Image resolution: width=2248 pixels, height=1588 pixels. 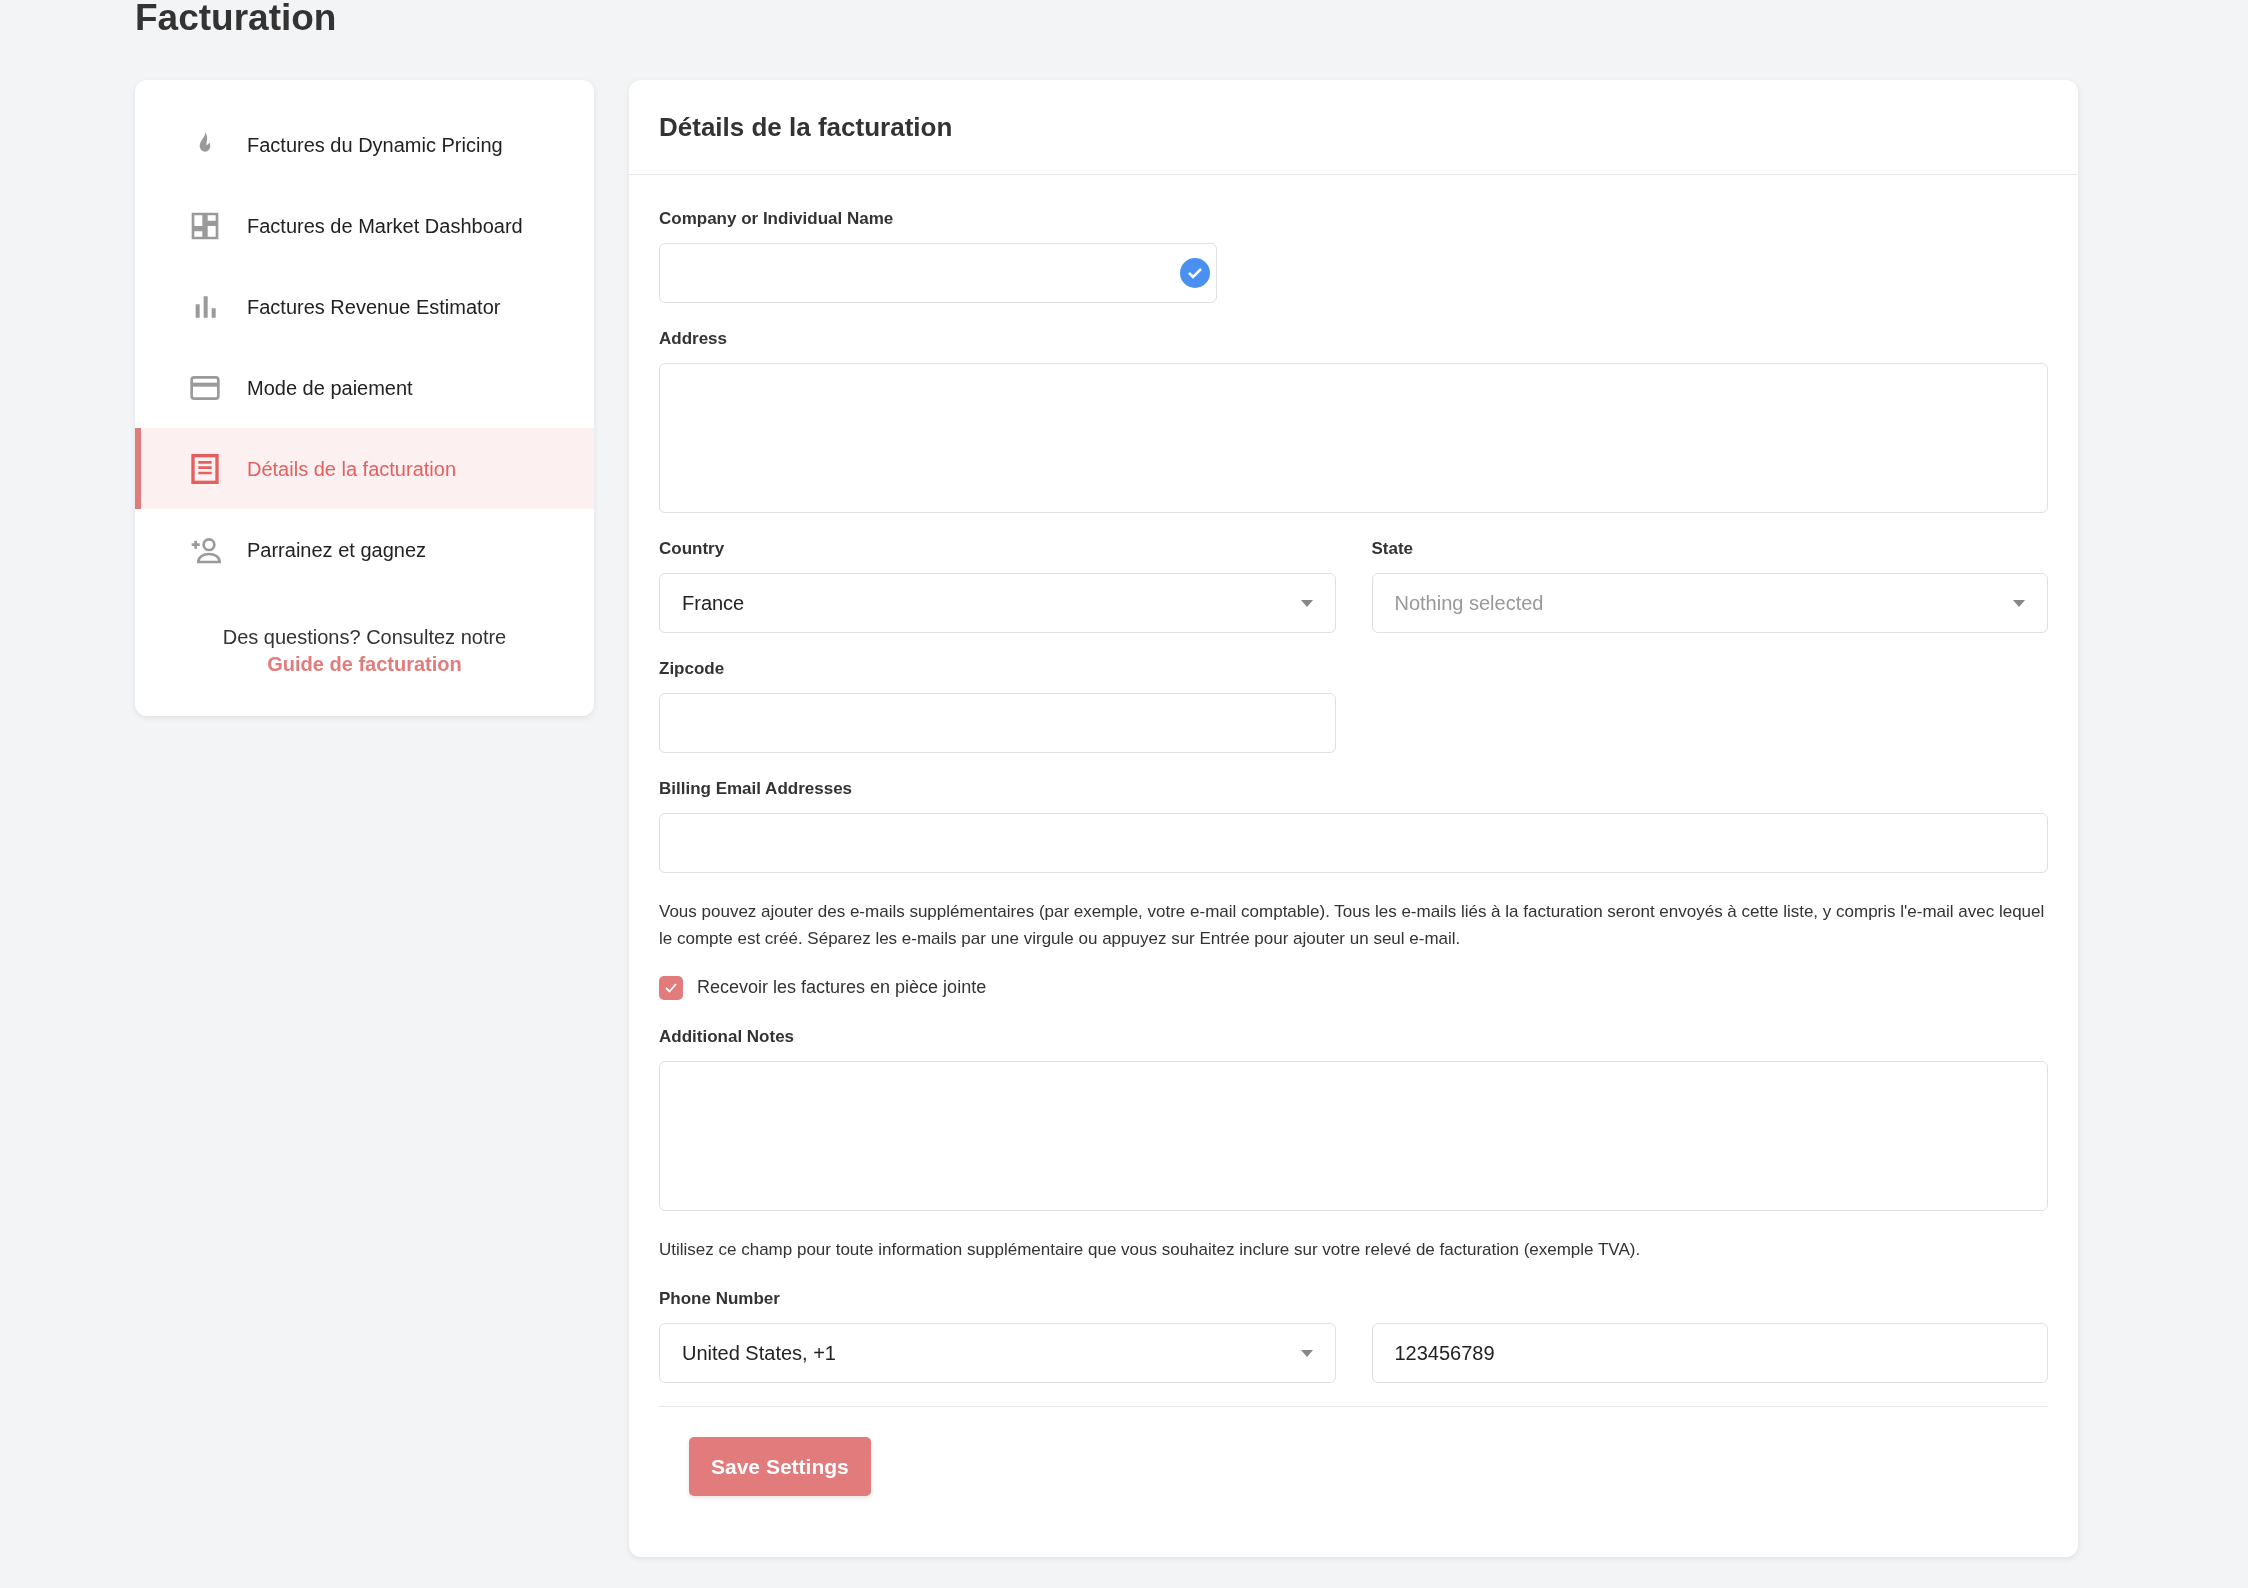 What do you see at coordinates (364, 144) in the screenshot?
I see `sidebar-item: Factures du Dynamic Pricing` at bounding box center [364, 144].